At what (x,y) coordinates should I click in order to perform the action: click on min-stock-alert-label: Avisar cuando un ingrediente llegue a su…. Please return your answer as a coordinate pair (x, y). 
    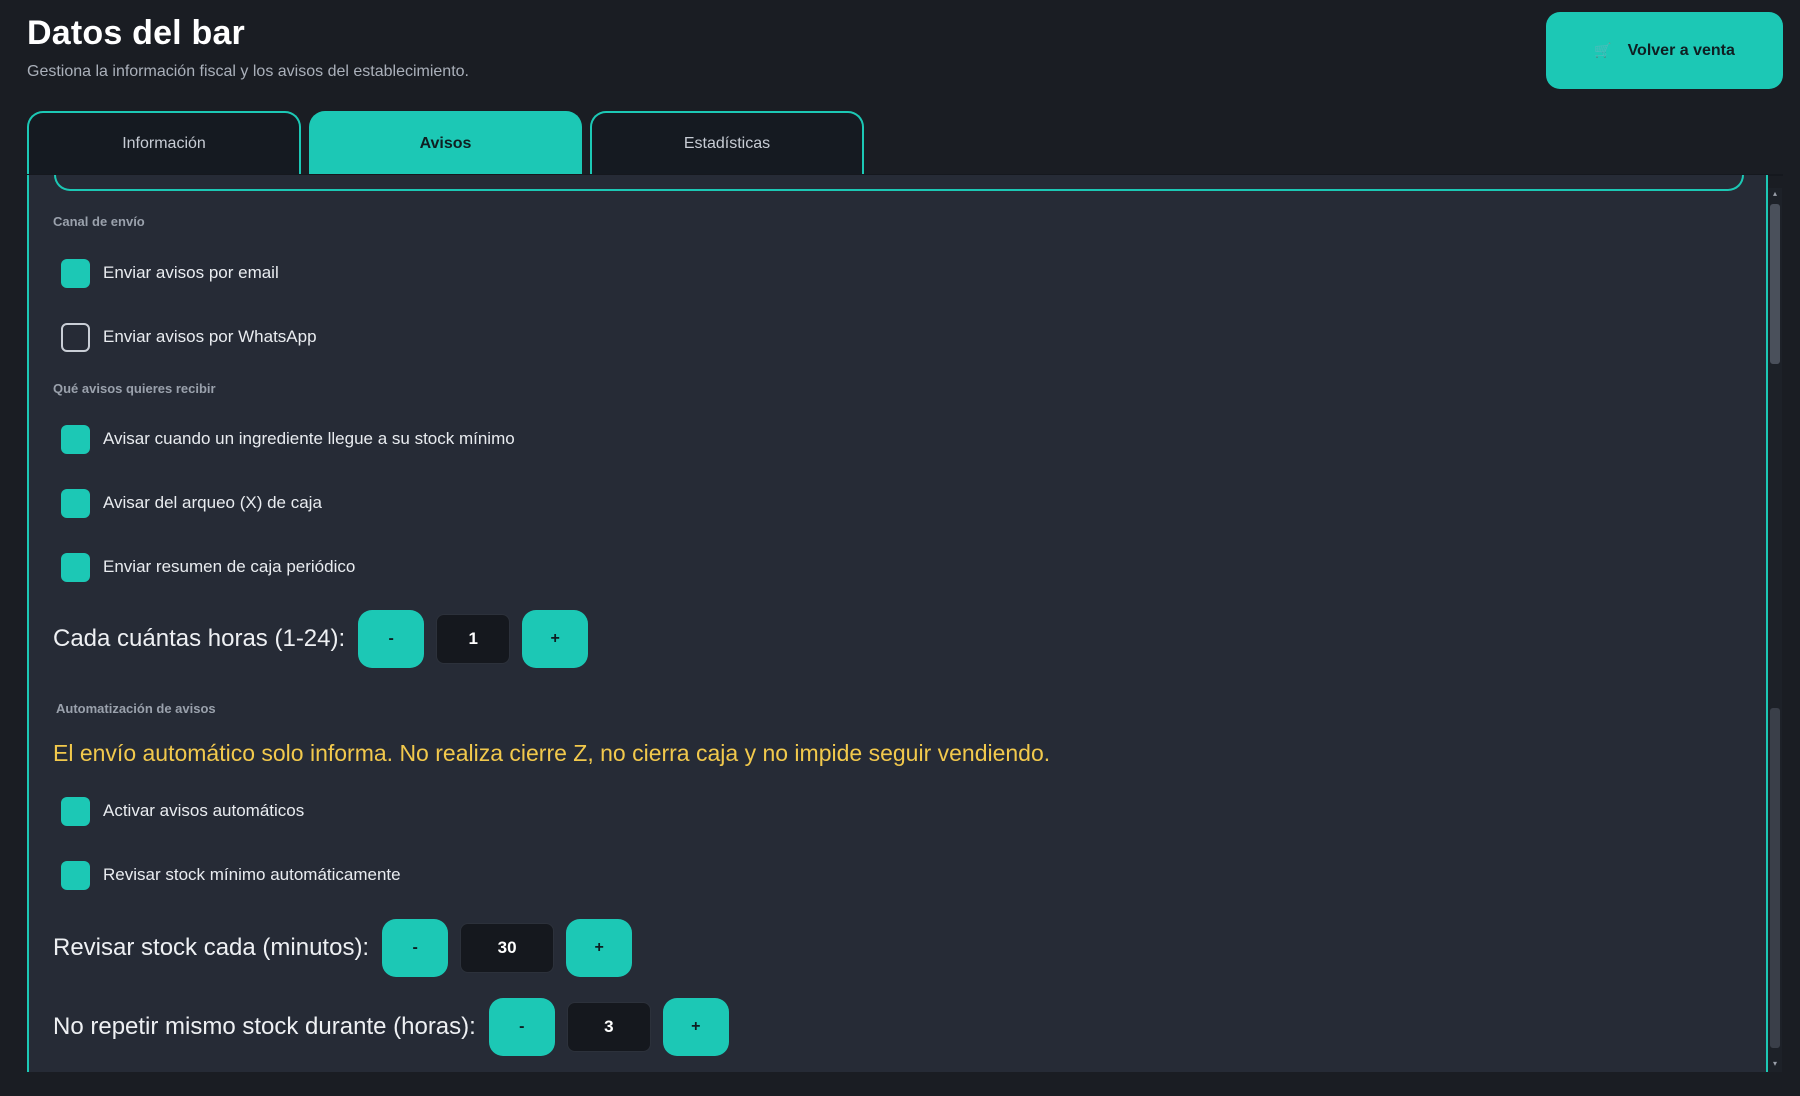
    Looking at the image, I should click on (309, 438).